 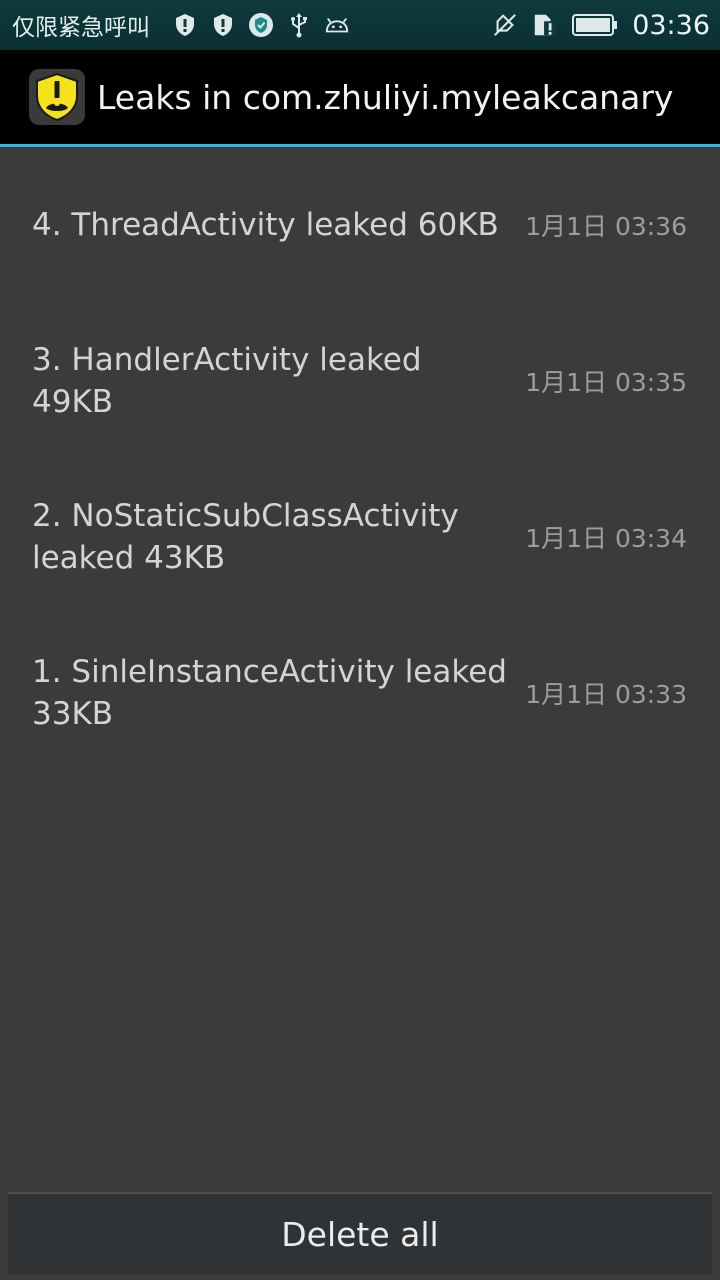 What do you see at coordinates (671, 25) in the screenshot?
I see `clock: 03:36` at bounding box center [671, 25].